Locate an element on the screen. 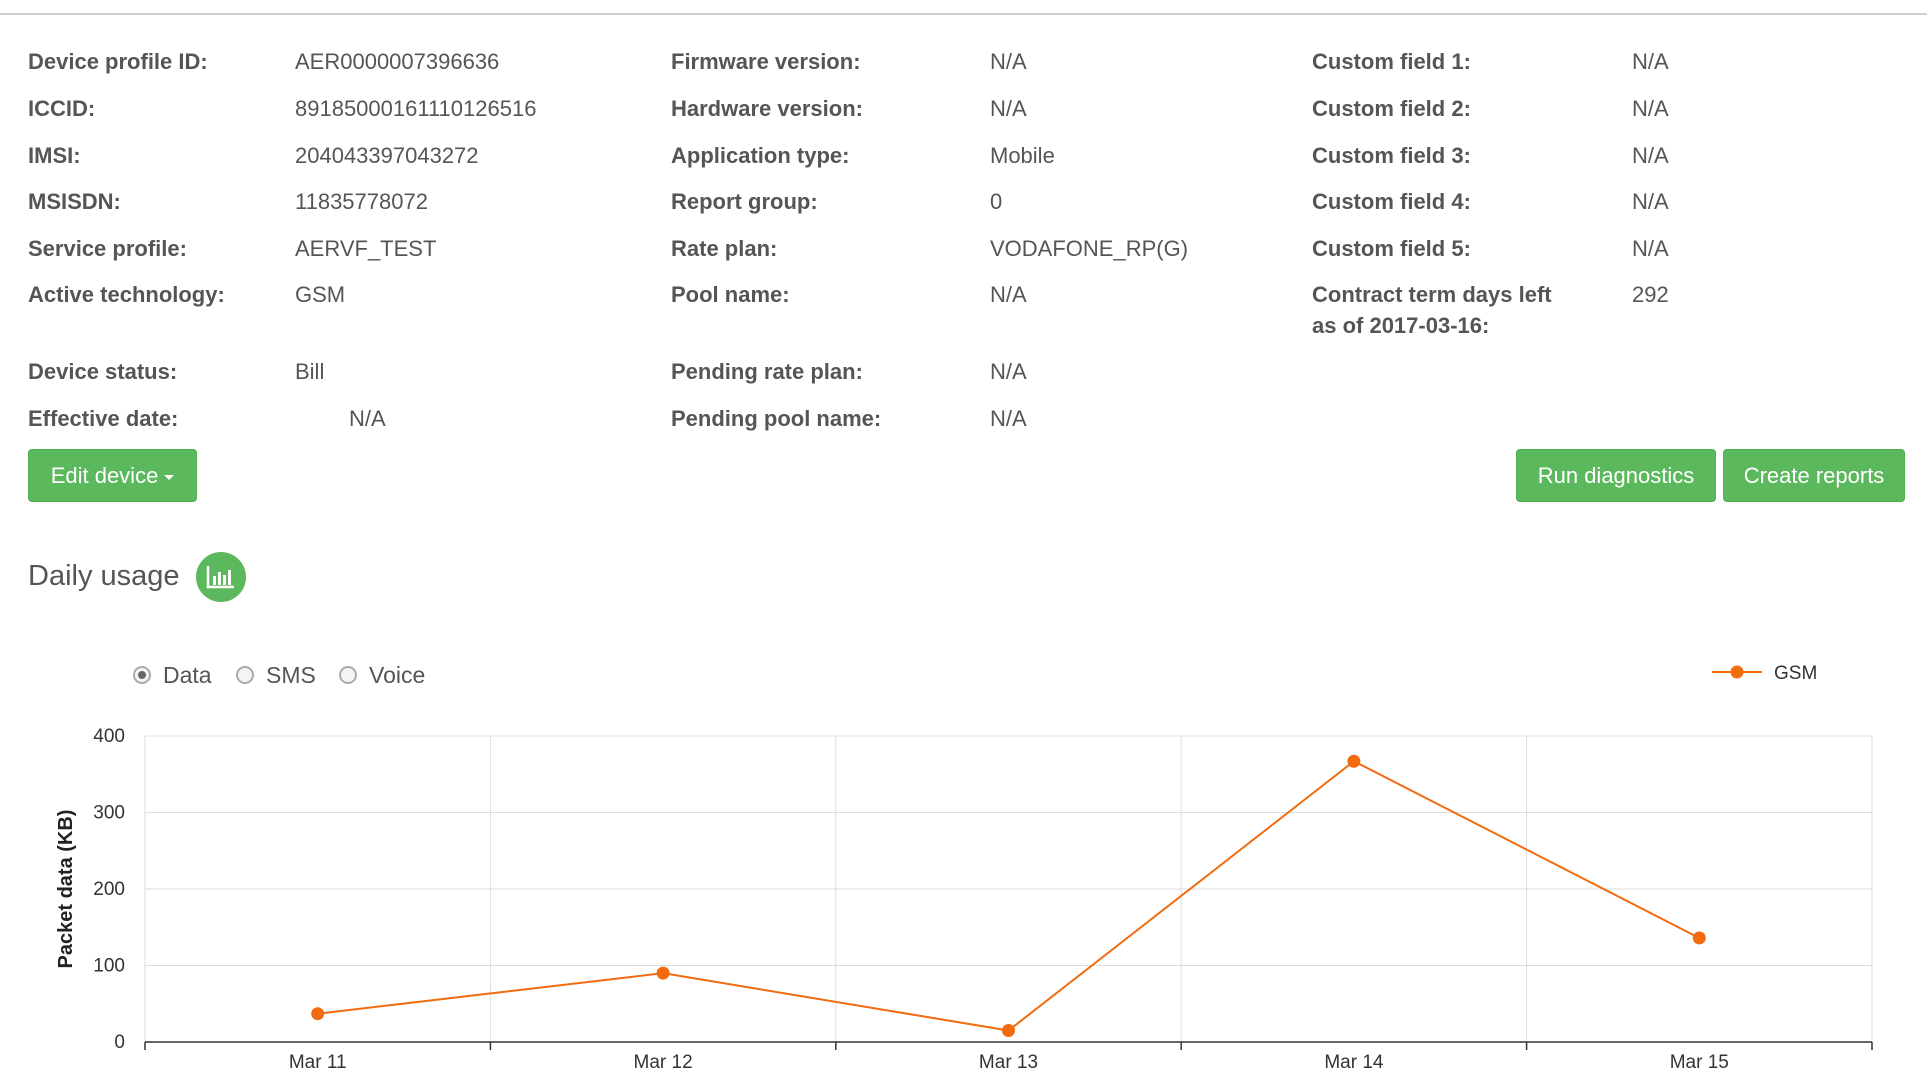  pending-pool-name-label: Pending pool name: is located at coordinates (776, 418).